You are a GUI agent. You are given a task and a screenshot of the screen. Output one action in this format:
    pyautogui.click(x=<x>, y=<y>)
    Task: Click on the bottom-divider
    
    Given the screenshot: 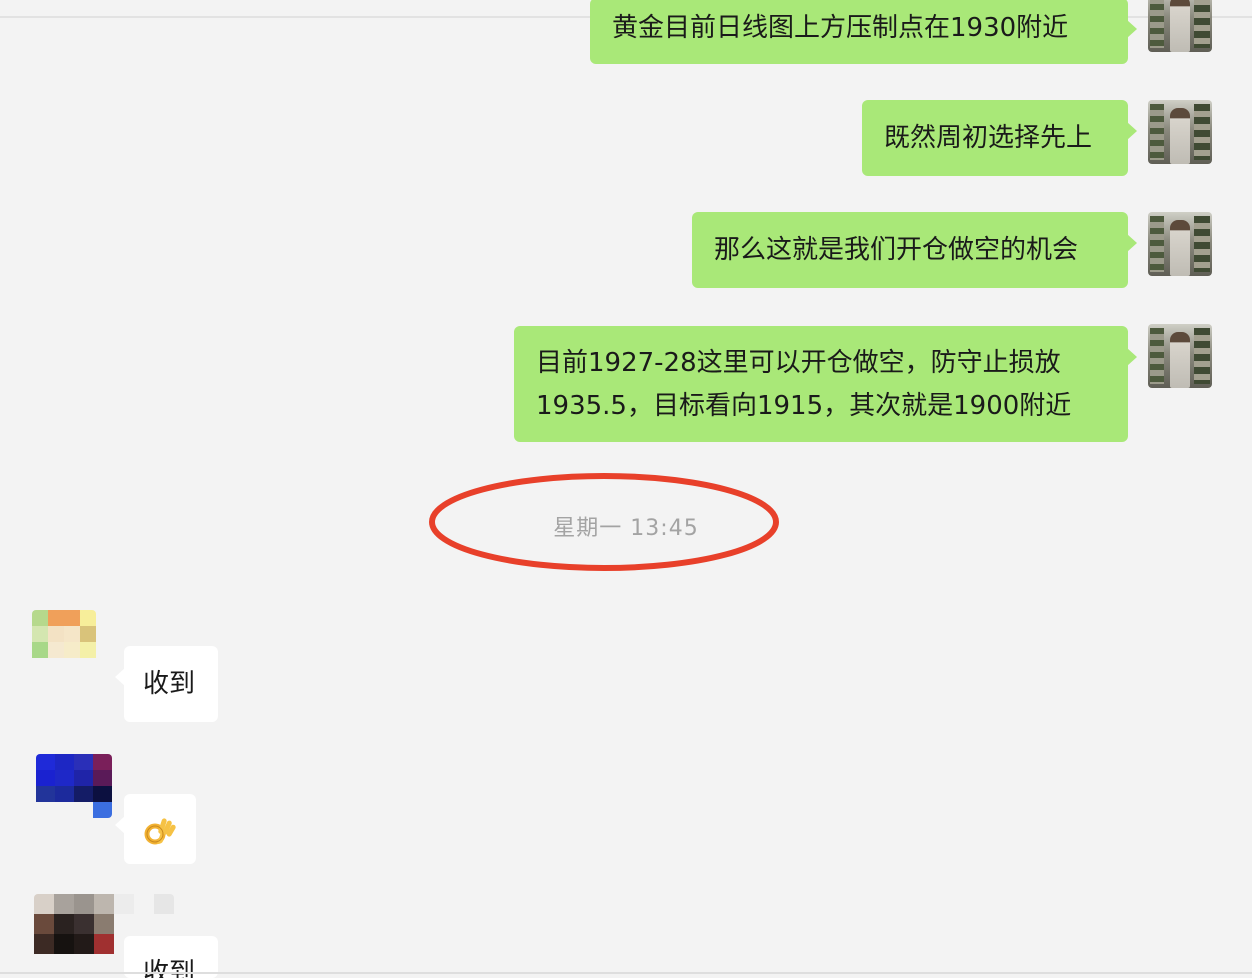 What is the action you would take?
    pyautogui.click(x=626, y=973)
    